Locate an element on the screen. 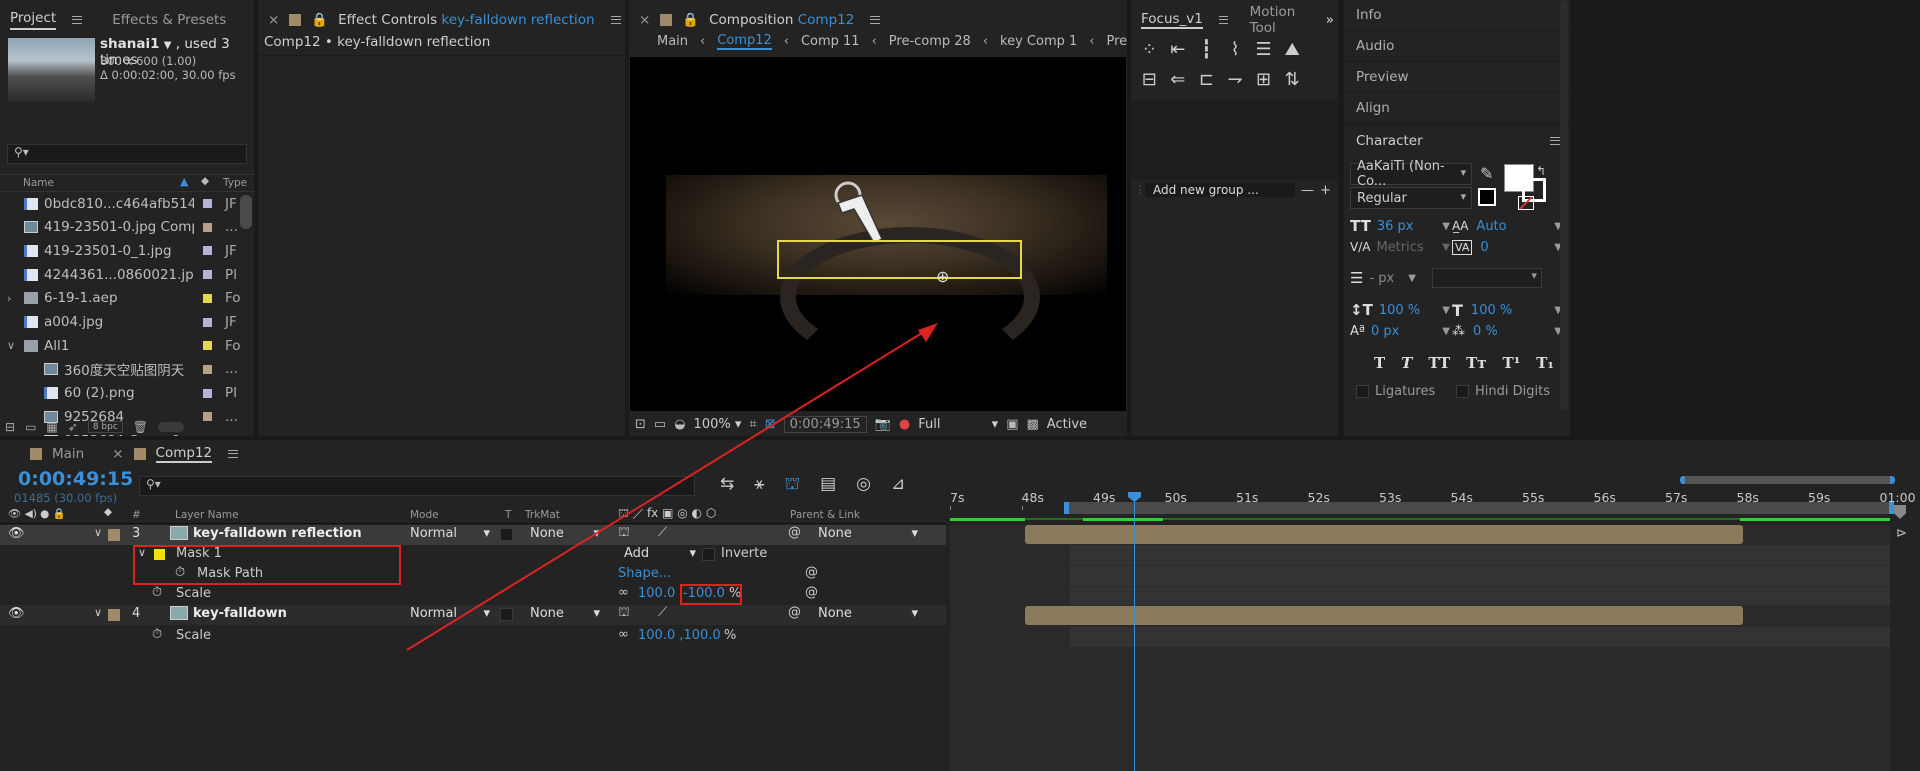  no-color-icon is located at coordinates (1526, 203).